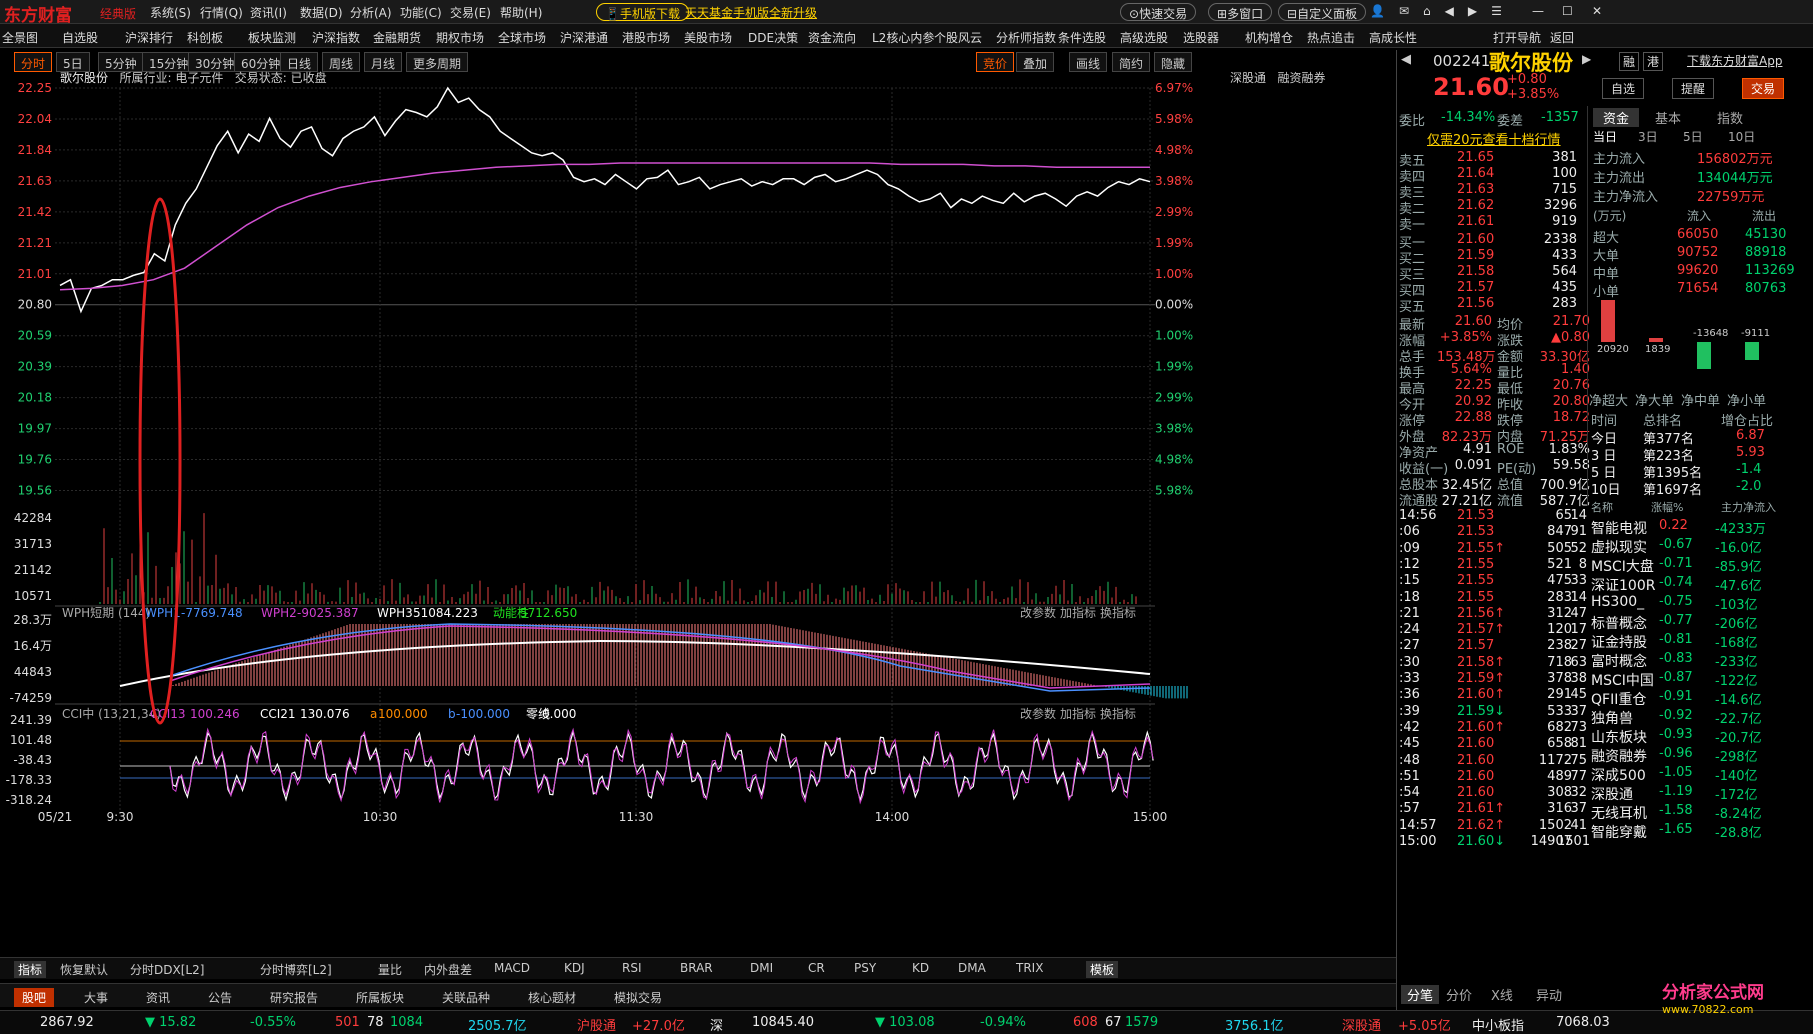  I want to click on menu-info: 资讯(I), so click(268, 12).